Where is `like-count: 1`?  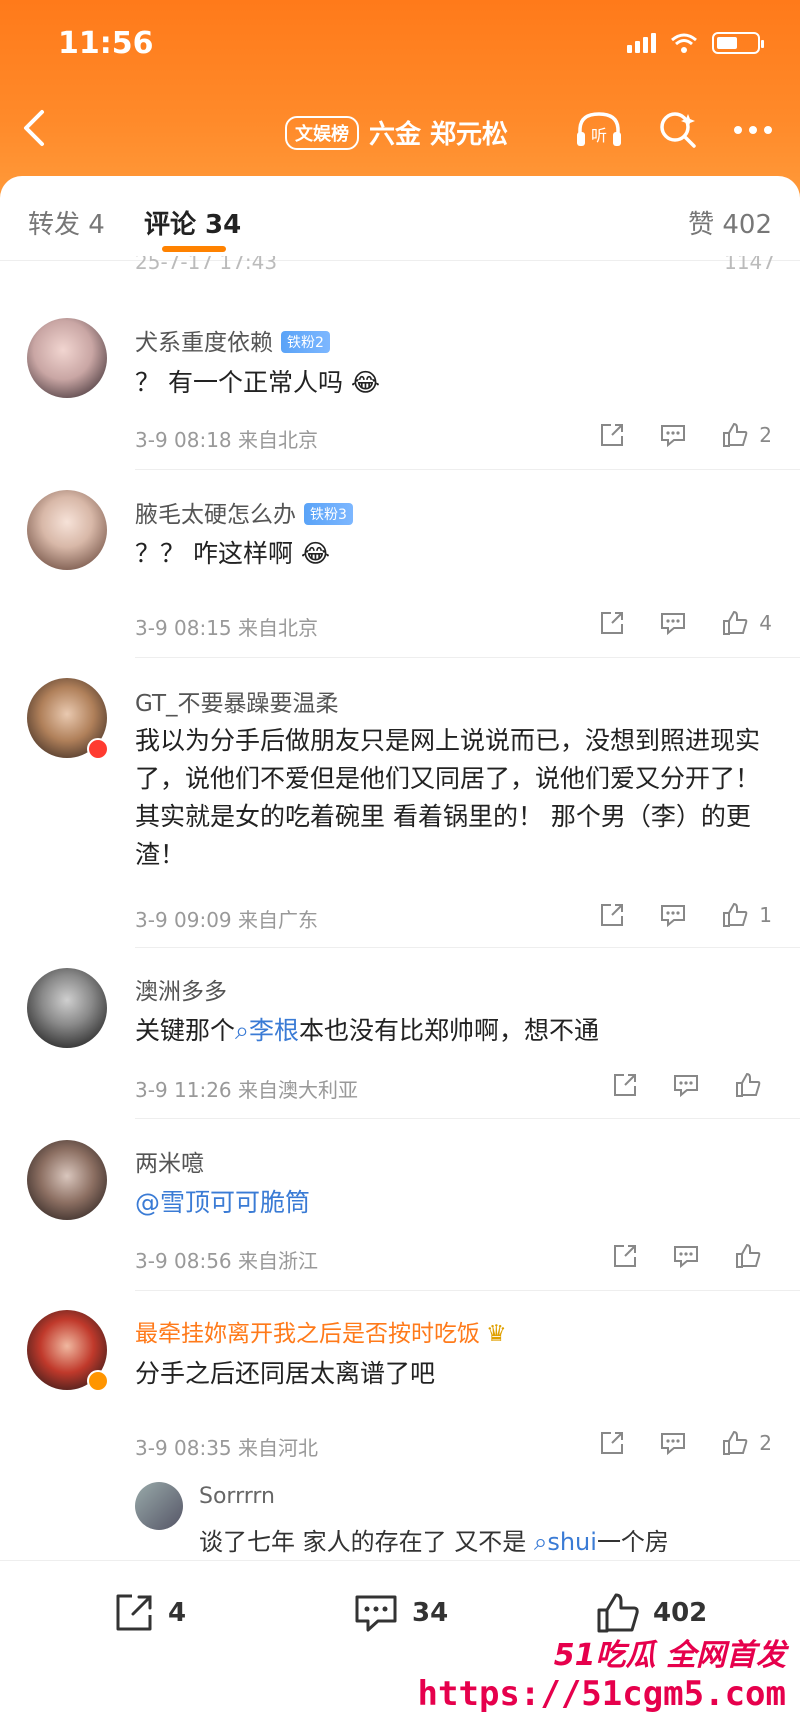
like-count: 1 is located at coordinates (765, 915).